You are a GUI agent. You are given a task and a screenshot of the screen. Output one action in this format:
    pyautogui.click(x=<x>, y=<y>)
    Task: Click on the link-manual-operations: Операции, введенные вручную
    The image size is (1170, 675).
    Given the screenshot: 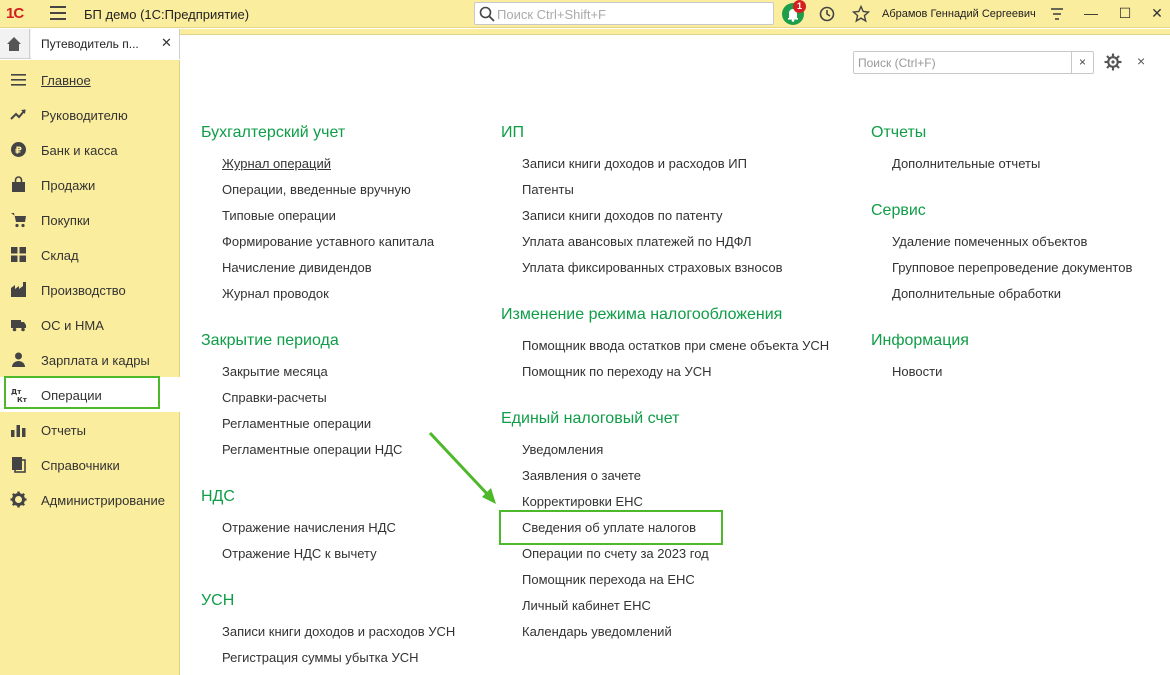 What is the action you would take?
    pyautogui.click(x=316, y=189)
    